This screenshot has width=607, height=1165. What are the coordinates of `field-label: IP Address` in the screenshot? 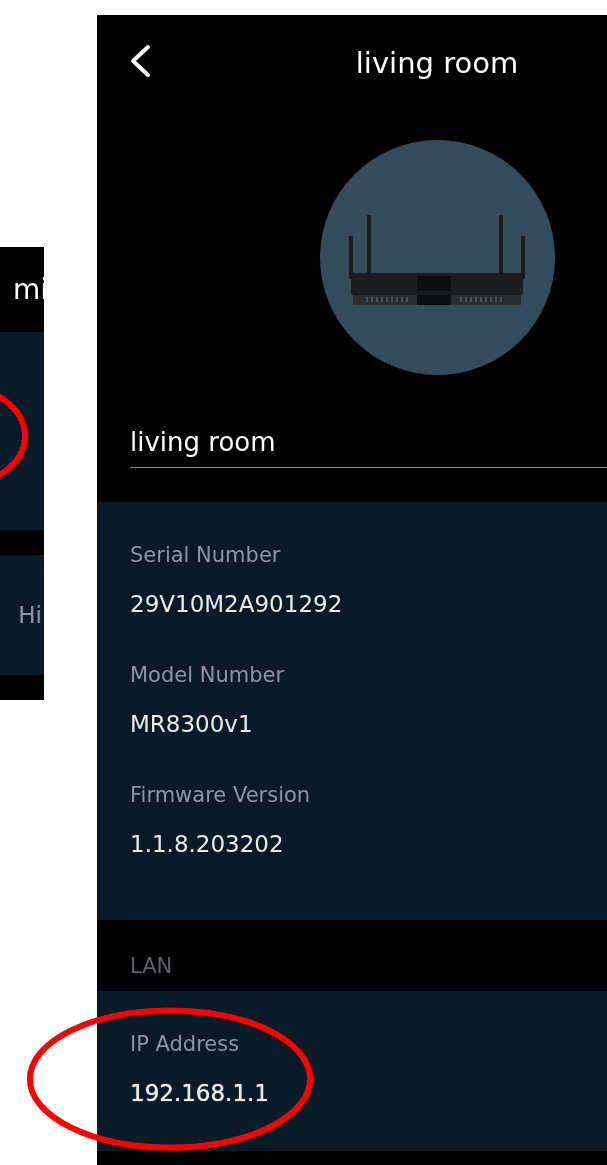 It's located at (185, 1044).